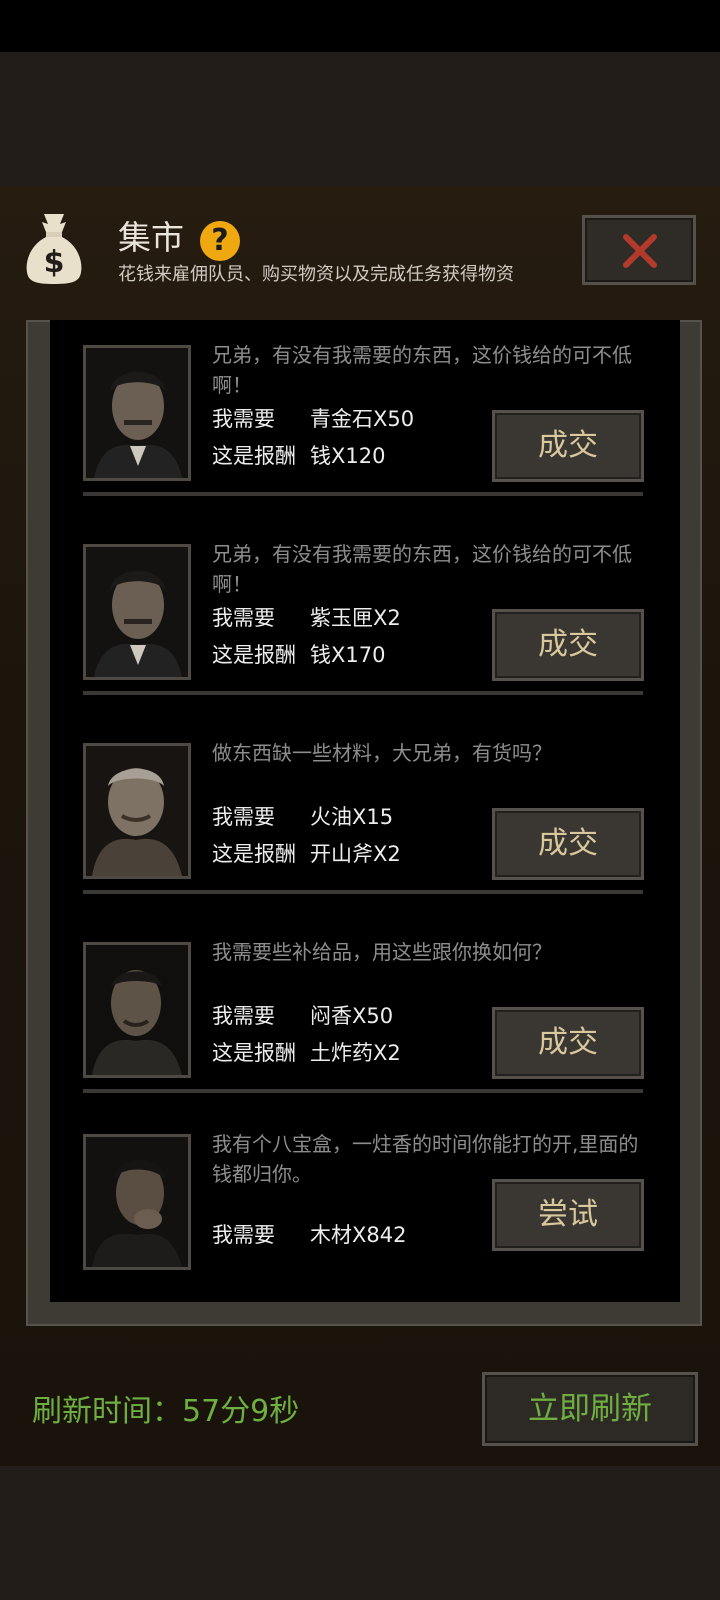  Describe the element at coordinates (151, 237) in the screenshot. I see `page-title: 集市` at that location.